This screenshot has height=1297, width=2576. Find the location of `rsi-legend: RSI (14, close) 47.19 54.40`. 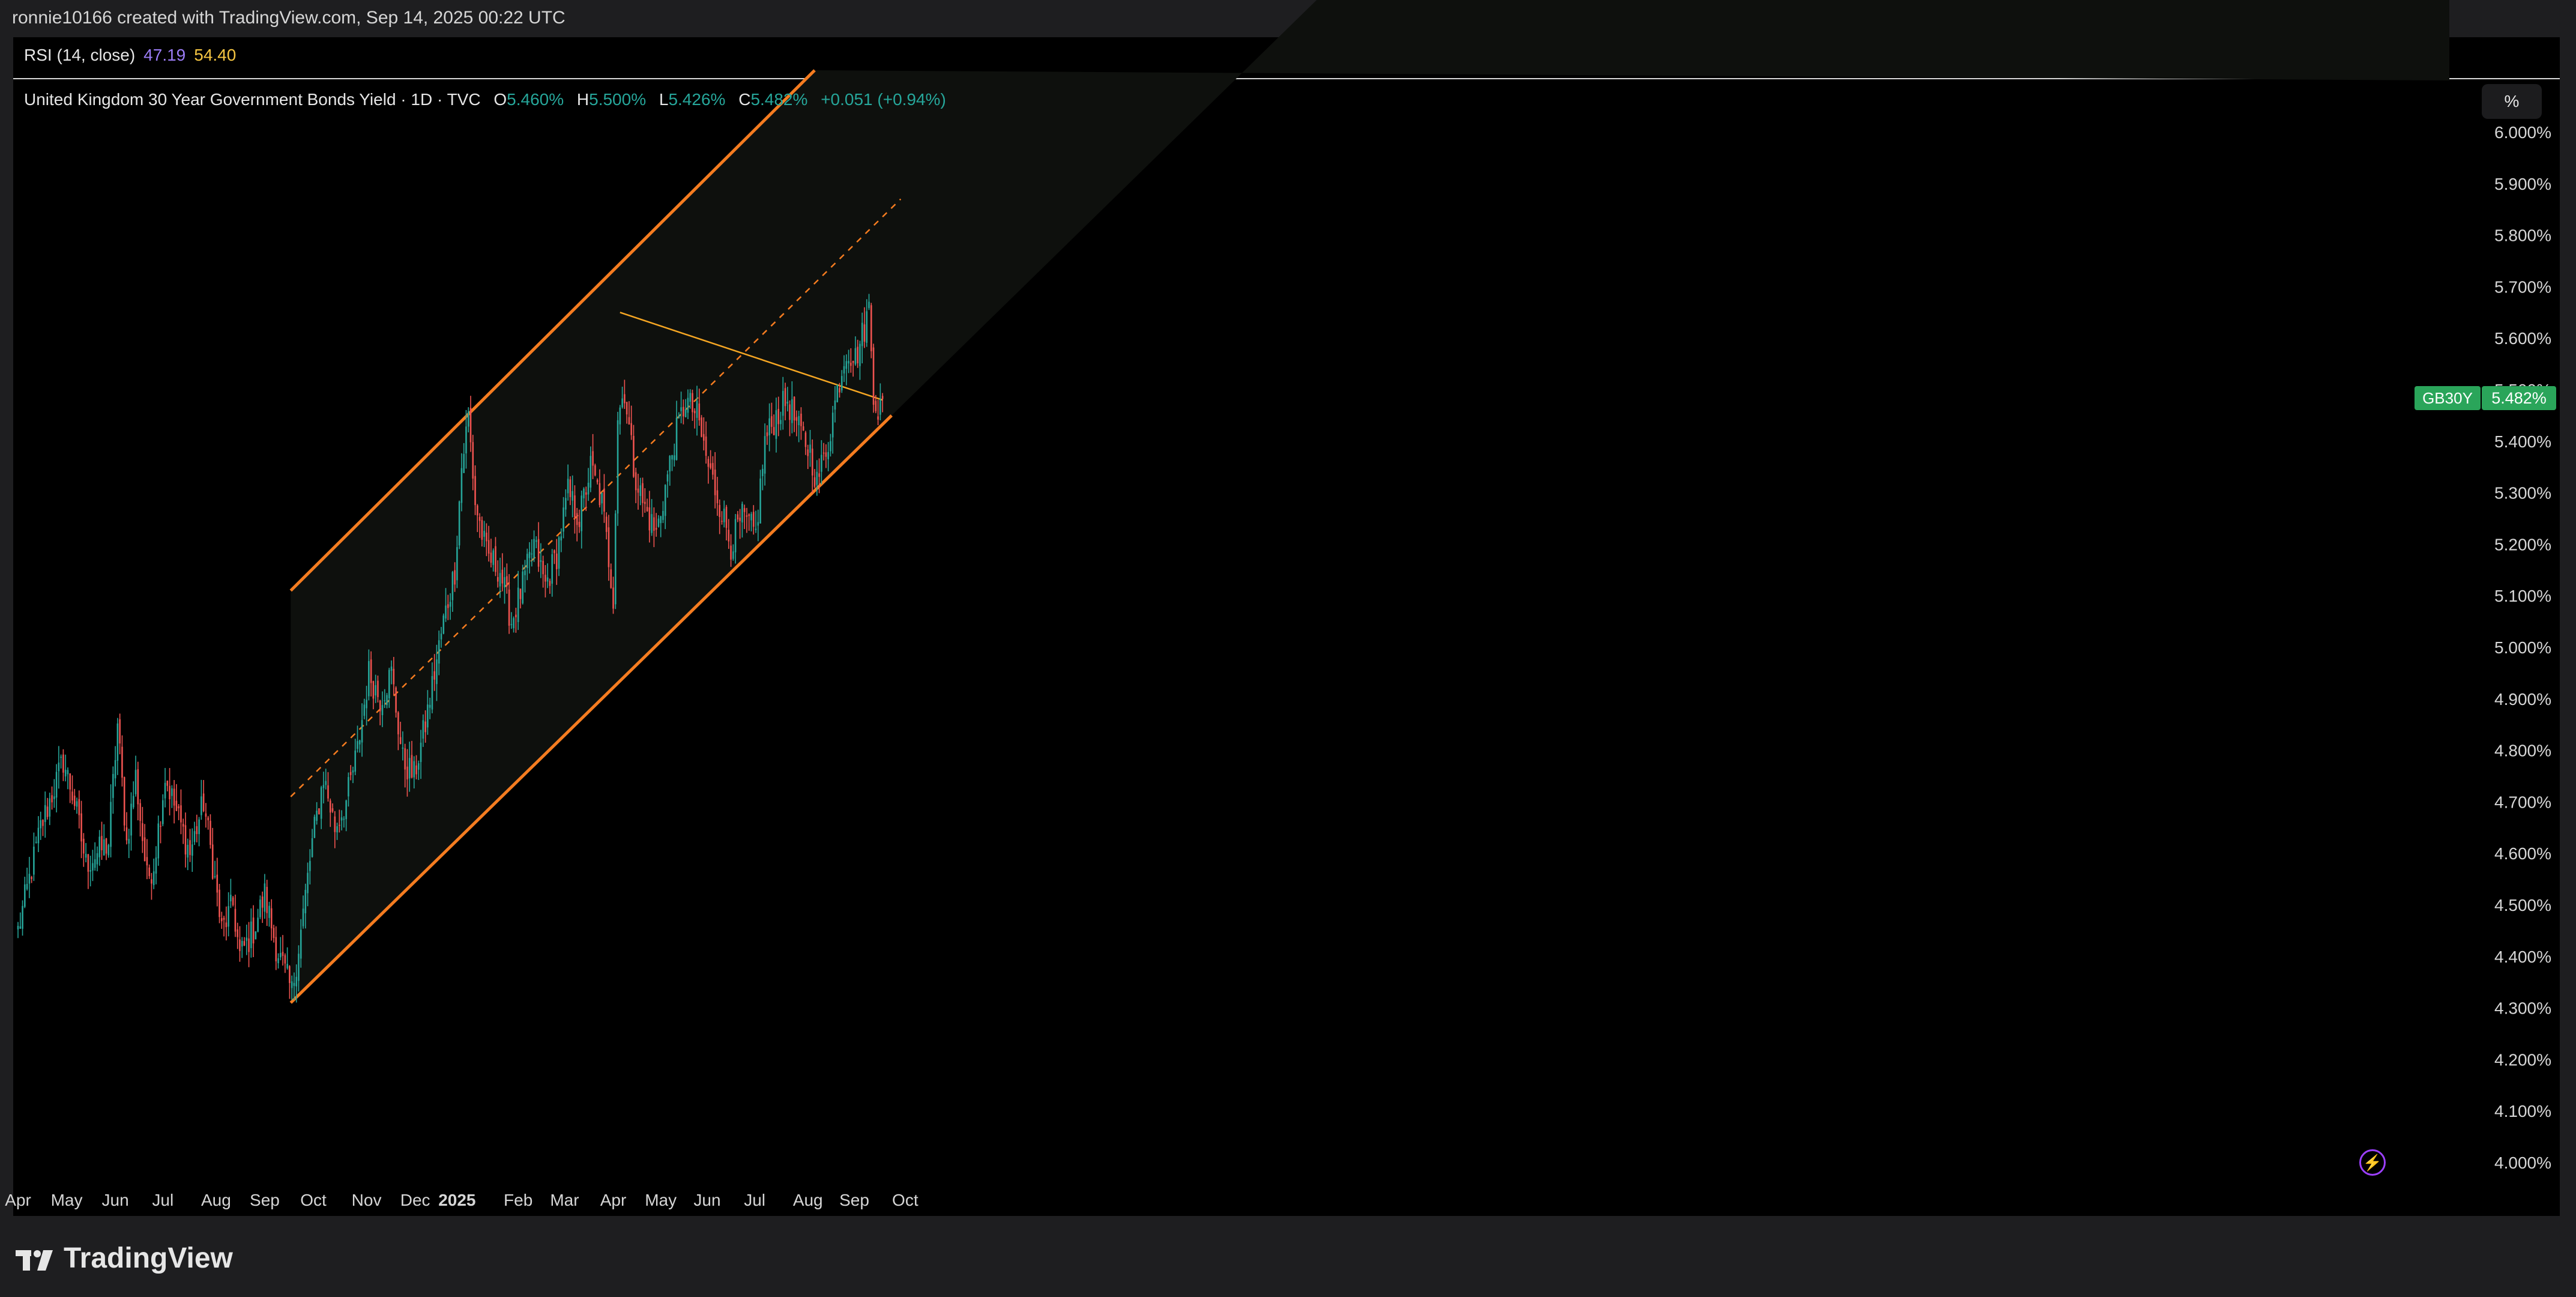

rsi-legend: RSI (14, close) 47.19 54.40 is located at coordinates (130, 56).